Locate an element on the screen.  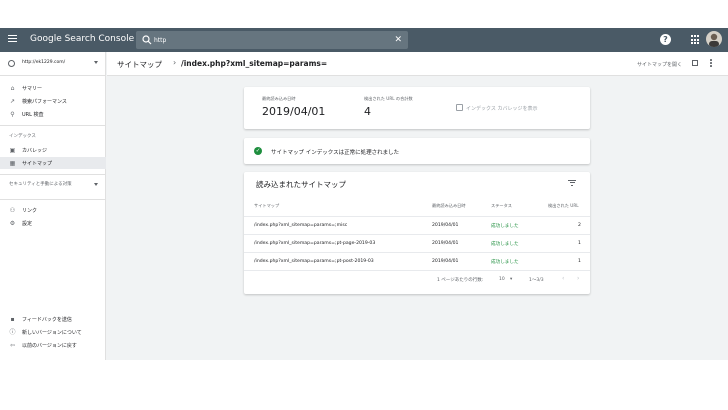
check-circle-icon: ✓ is located at coordinates (258, 151).